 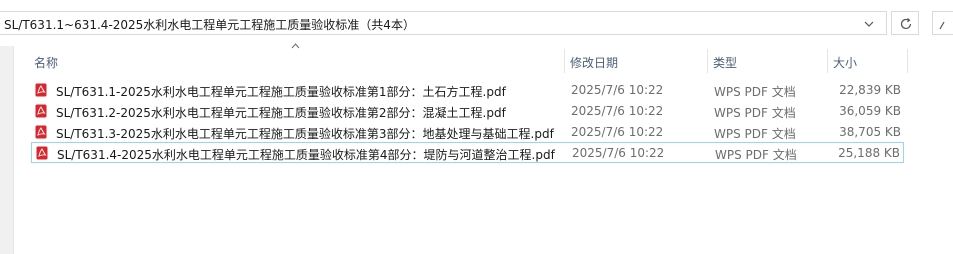 I want to click on column-header-type-label: 类型, so click(x=725, y=63).